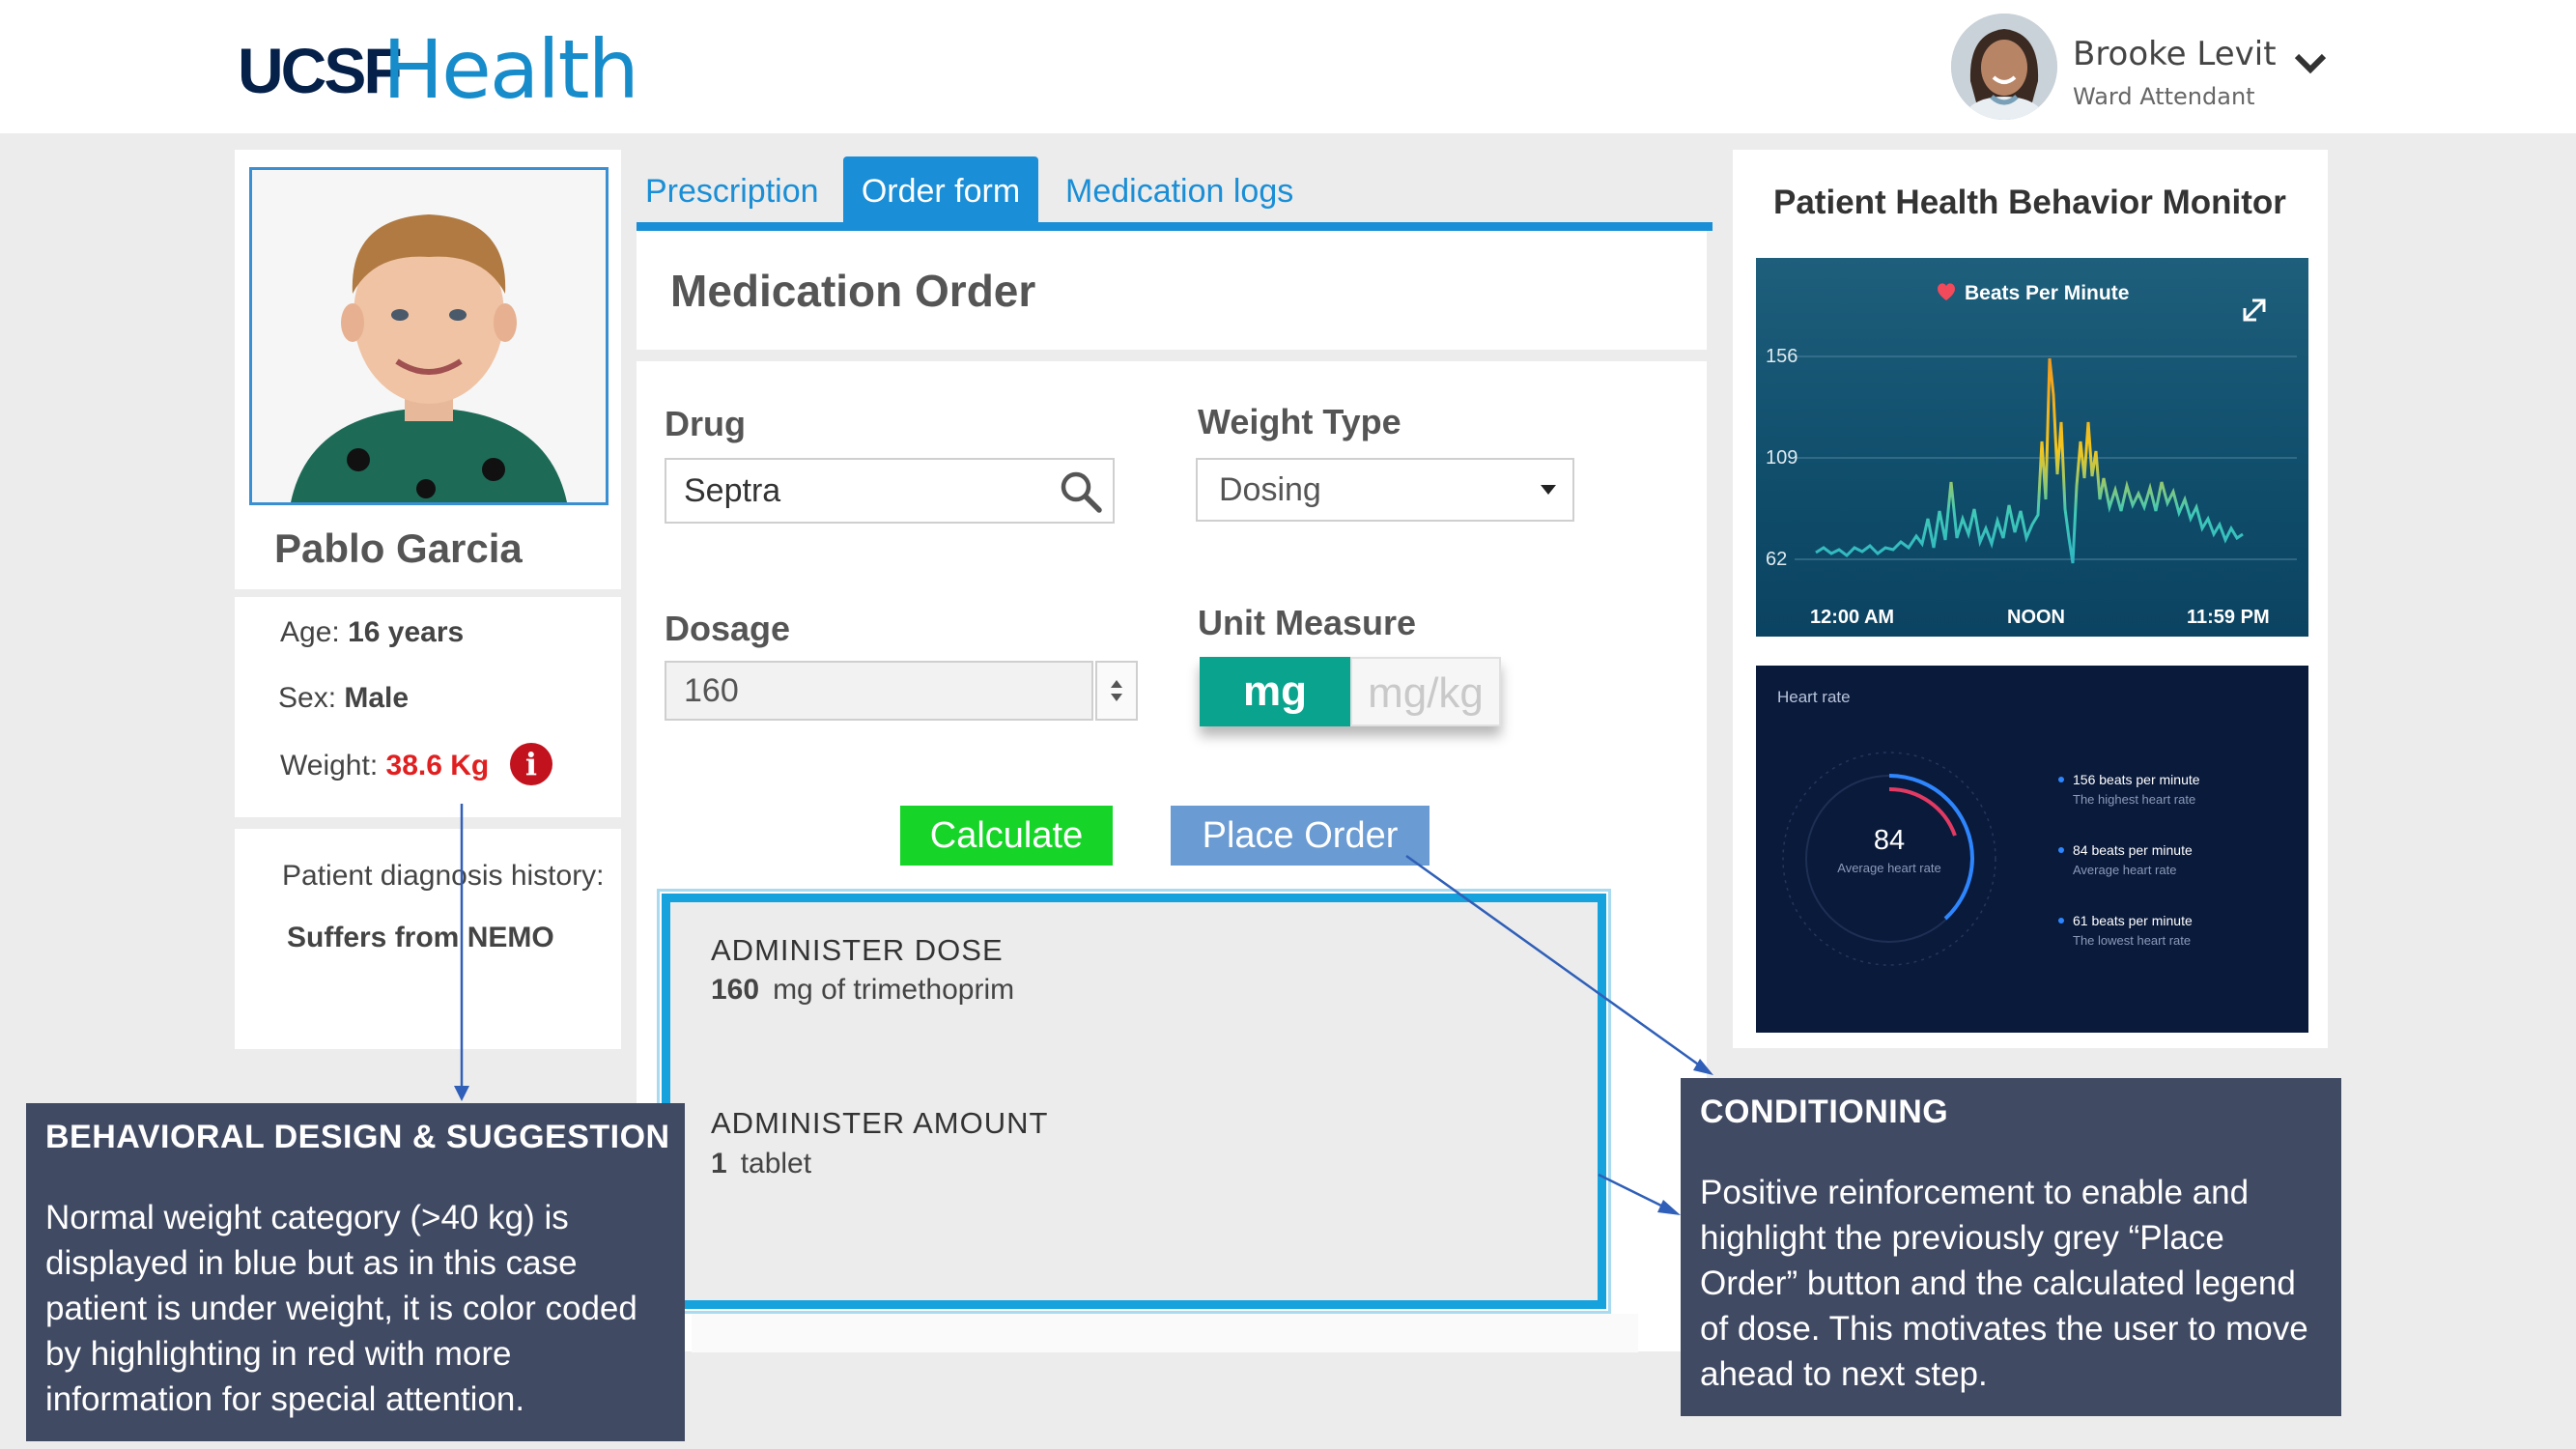 Image resolution: width=2576 pixels, height=1449 pixels. I want to click on patient-name: Pablo Garcia, so click(398, 548).